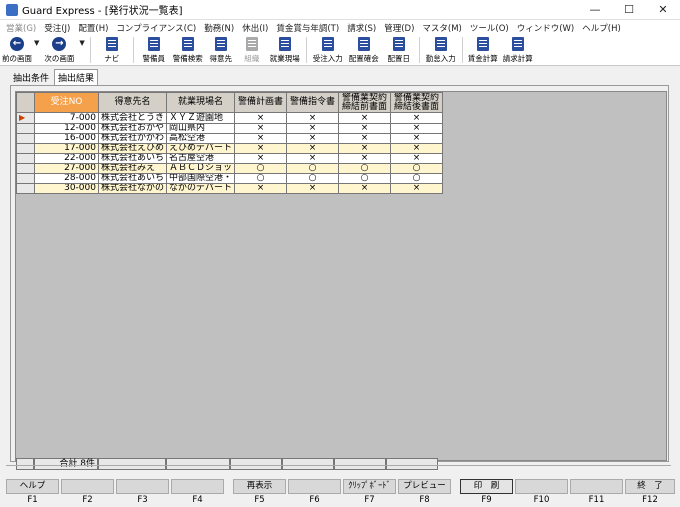  I want to click on menu-assign: 配置(H), so click(93, 28).